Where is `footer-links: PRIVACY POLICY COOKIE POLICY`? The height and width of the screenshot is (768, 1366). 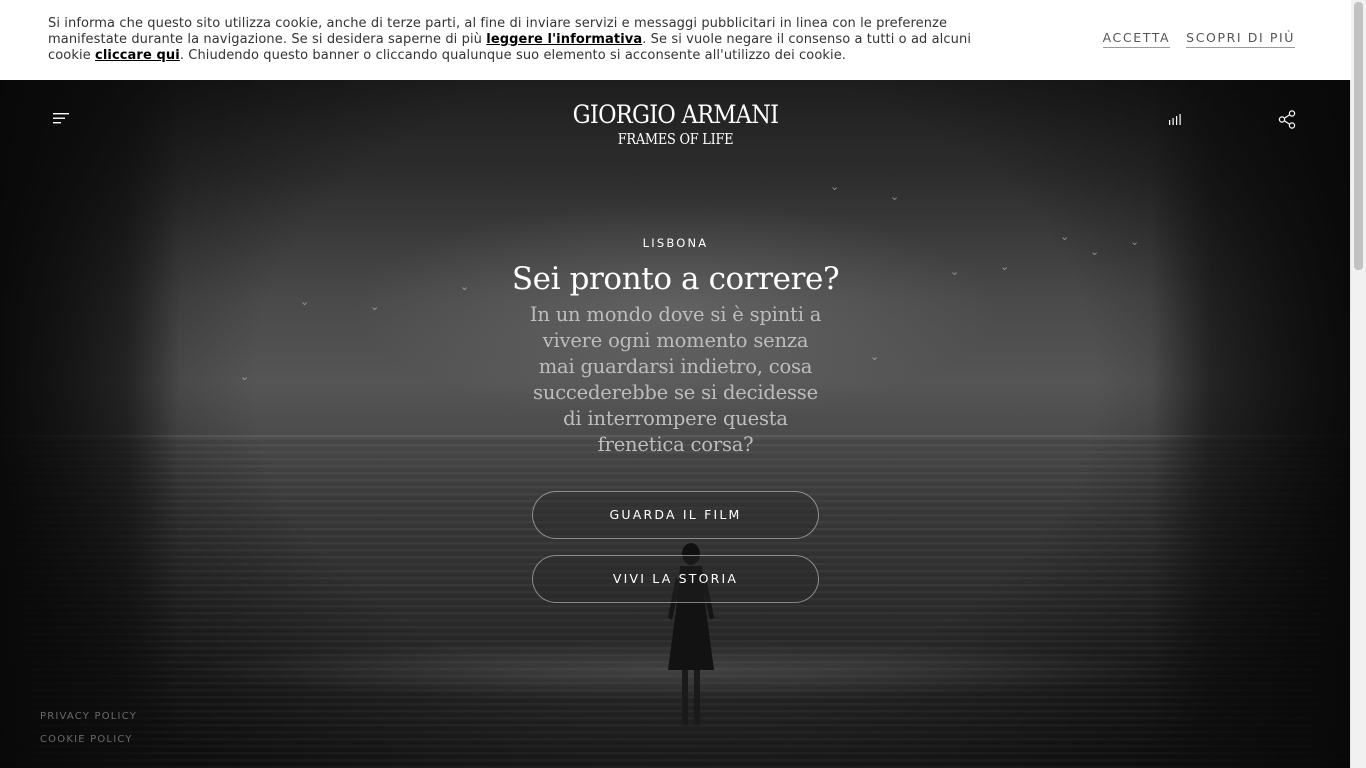
footer-links: PRIVACY POLICY COOKIE POLICY is located at coordinates (88, 734).